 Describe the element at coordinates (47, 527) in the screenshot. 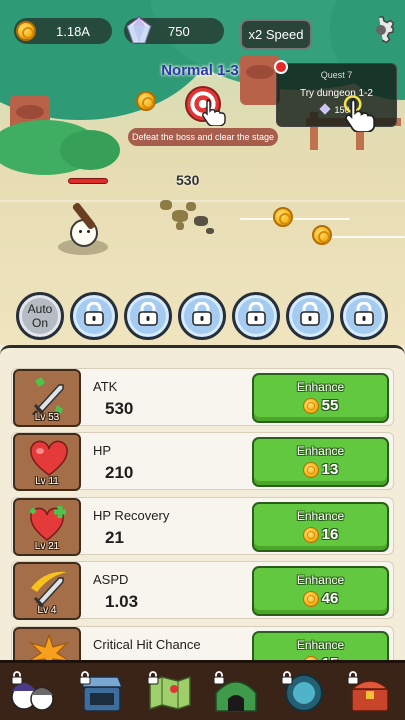

I see `stat-icon-frame: Lv 21` at that location.